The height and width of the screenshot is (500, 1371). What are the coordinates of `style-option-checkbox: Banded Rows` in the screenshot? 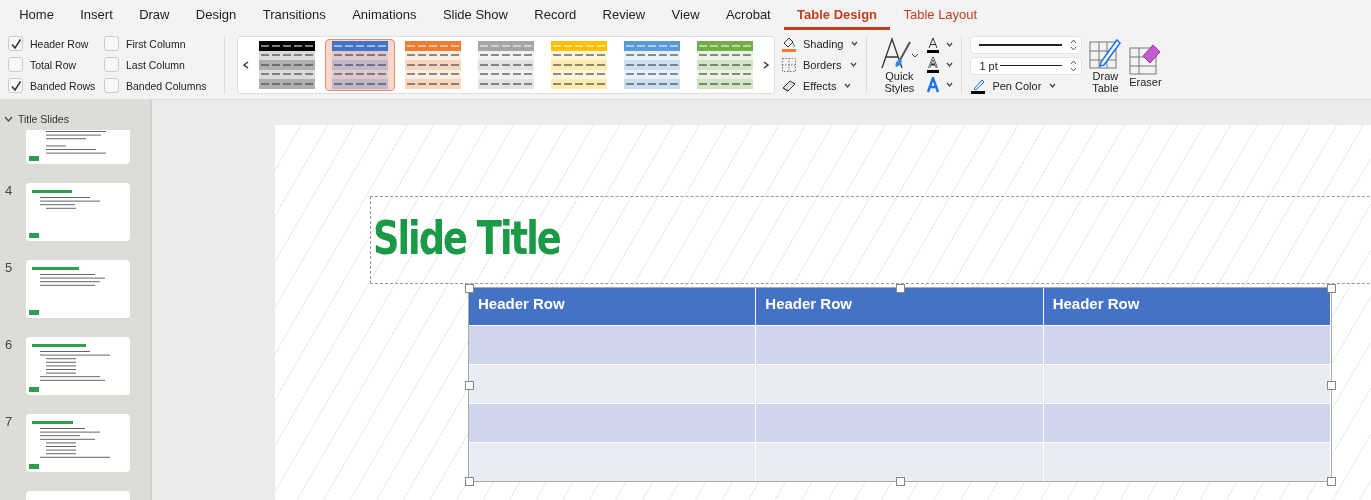 It's located at (56, 85).